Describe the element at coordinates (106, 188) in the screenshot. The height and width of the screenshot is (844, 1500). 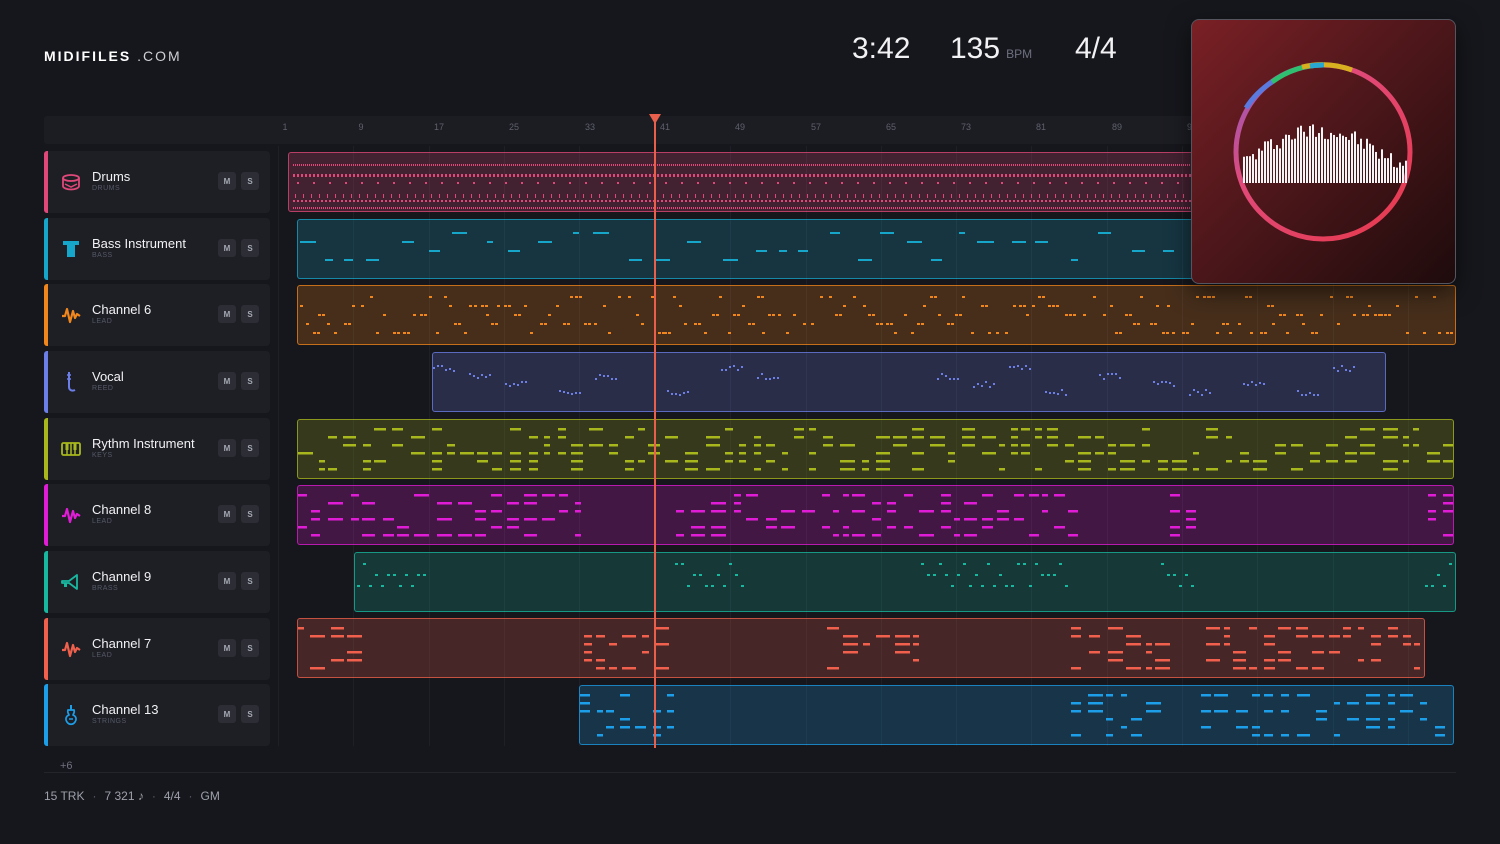
I see `track-type: DRUMS` at that location.